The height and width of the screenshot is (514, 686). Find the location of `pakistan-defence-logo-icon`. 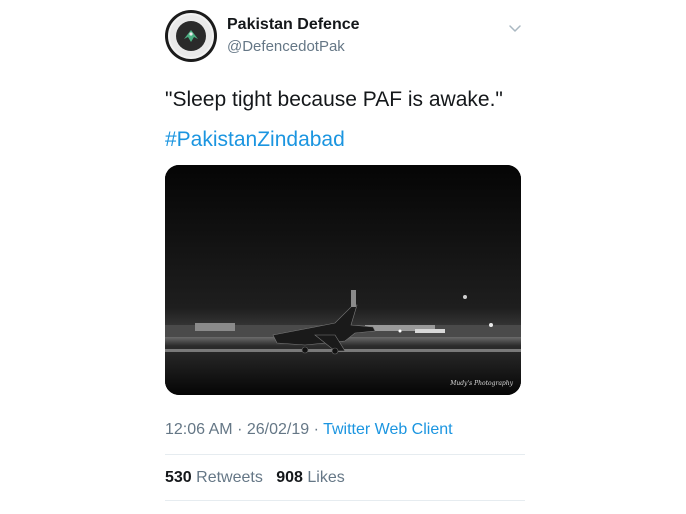

pakistan-defence-logo-icon is located at coordinates (191, 36).